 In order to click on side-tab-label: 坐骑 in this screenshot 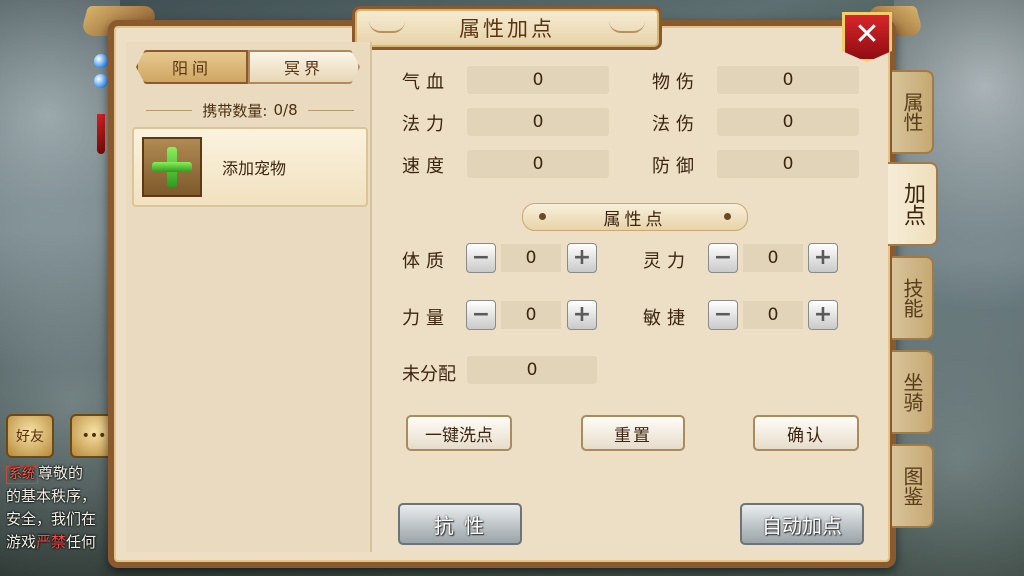, I will do `click(912, 392)`.